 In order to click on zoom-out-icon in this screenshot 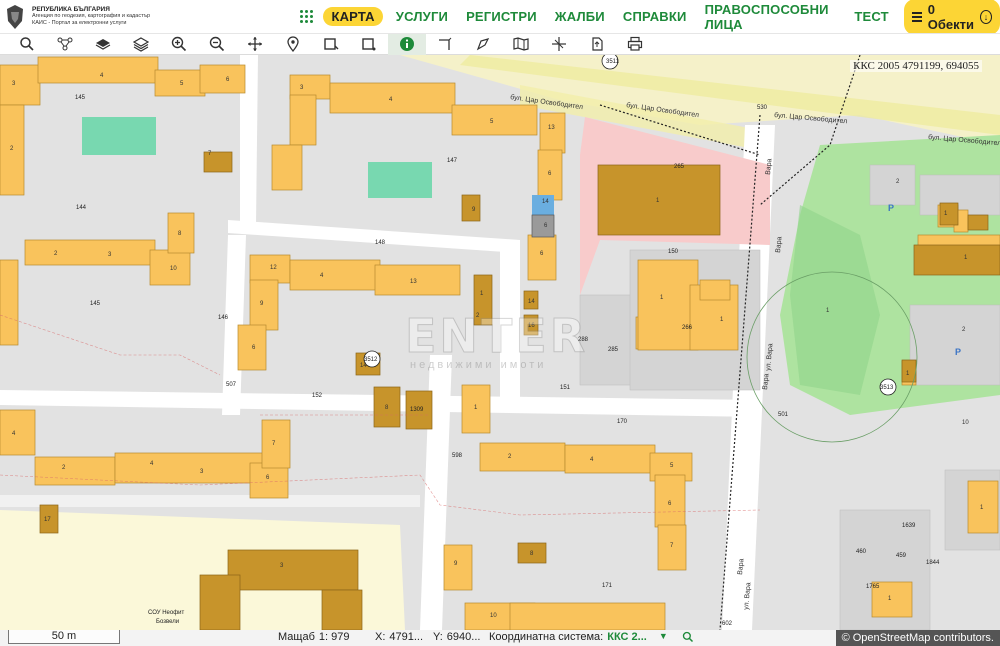, I will do `click(217, 44)`.